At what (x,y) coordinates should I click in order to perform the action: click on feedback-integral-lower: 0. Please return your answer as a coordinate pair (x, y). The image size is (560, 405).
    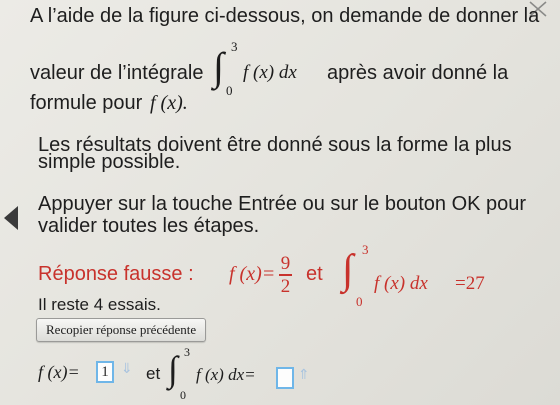
    Looking at the image, I should click on (359, 301).